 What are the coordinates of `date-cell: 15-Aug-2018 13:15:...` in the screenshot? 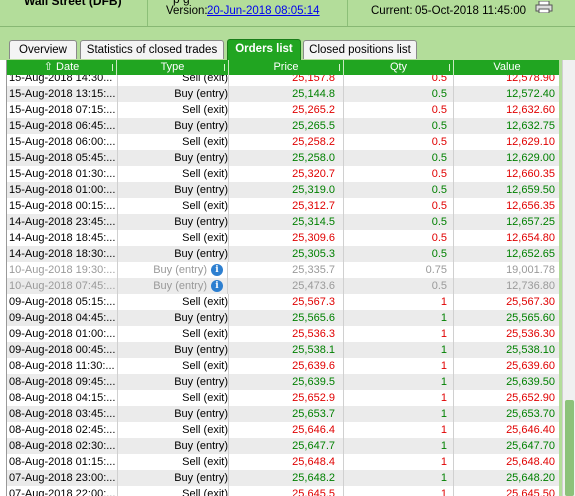 It's located at (62, 94).